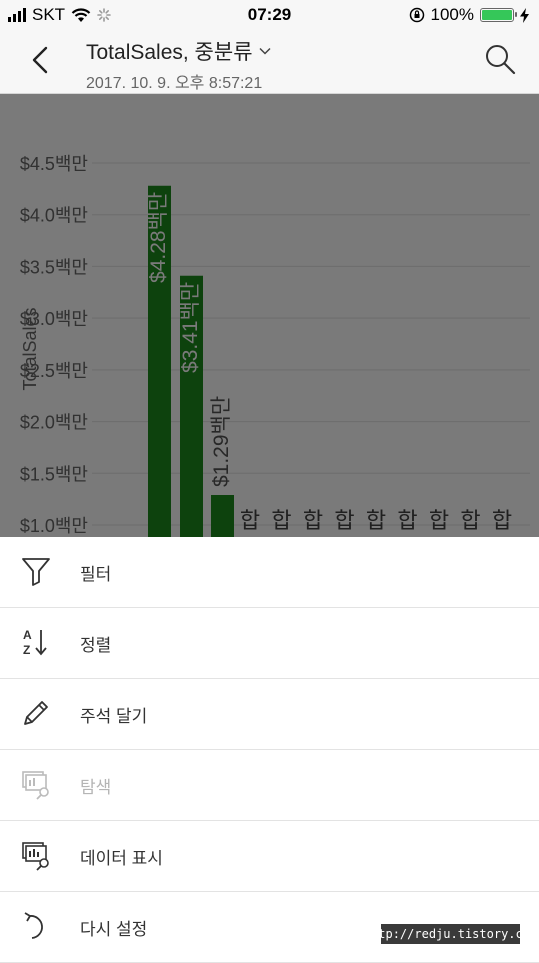 This screenshot has height=963, width=539. What do you see at coordinates (54, 216) in the screenshot?
I see `y-tick-label: $4.0백만` at bounding box center [54, 216].